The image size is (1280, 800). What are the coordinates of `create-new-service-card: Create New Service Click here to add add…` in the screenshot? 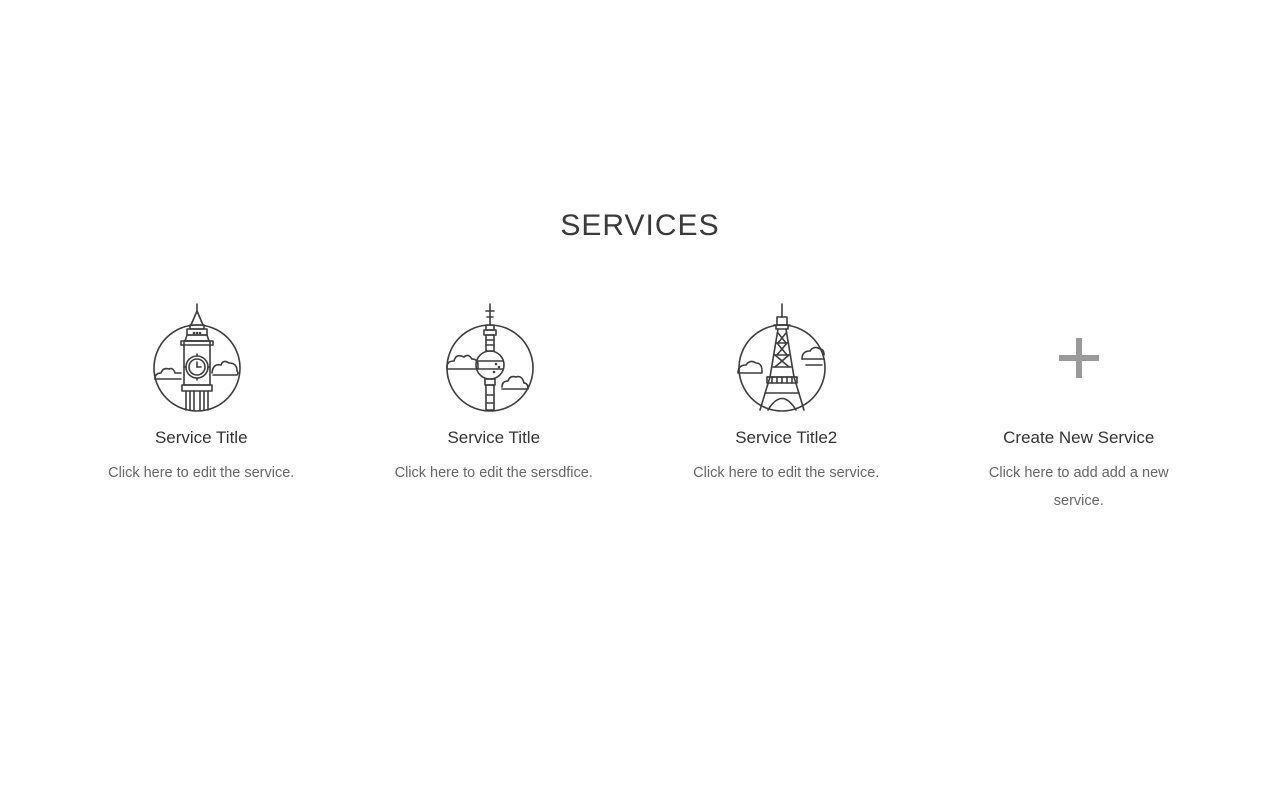 It's located at (1079, 409).